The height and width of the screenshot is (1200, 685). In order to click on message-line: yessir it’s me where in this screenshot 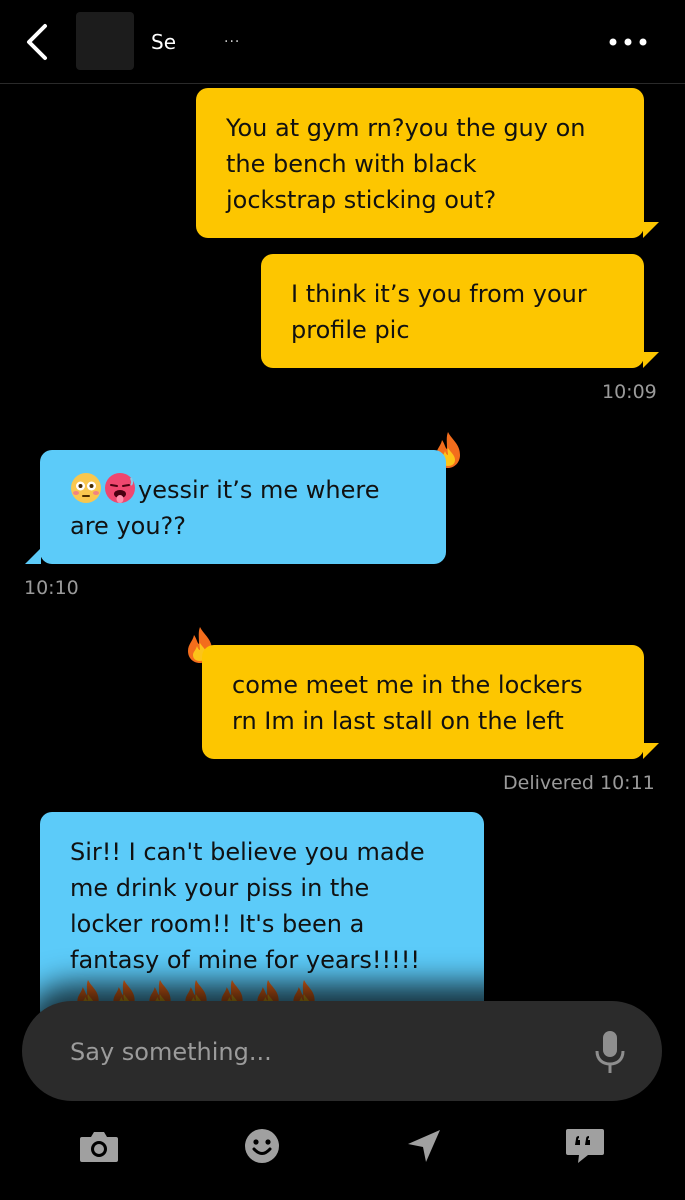, I will do `click(259, 490)`.